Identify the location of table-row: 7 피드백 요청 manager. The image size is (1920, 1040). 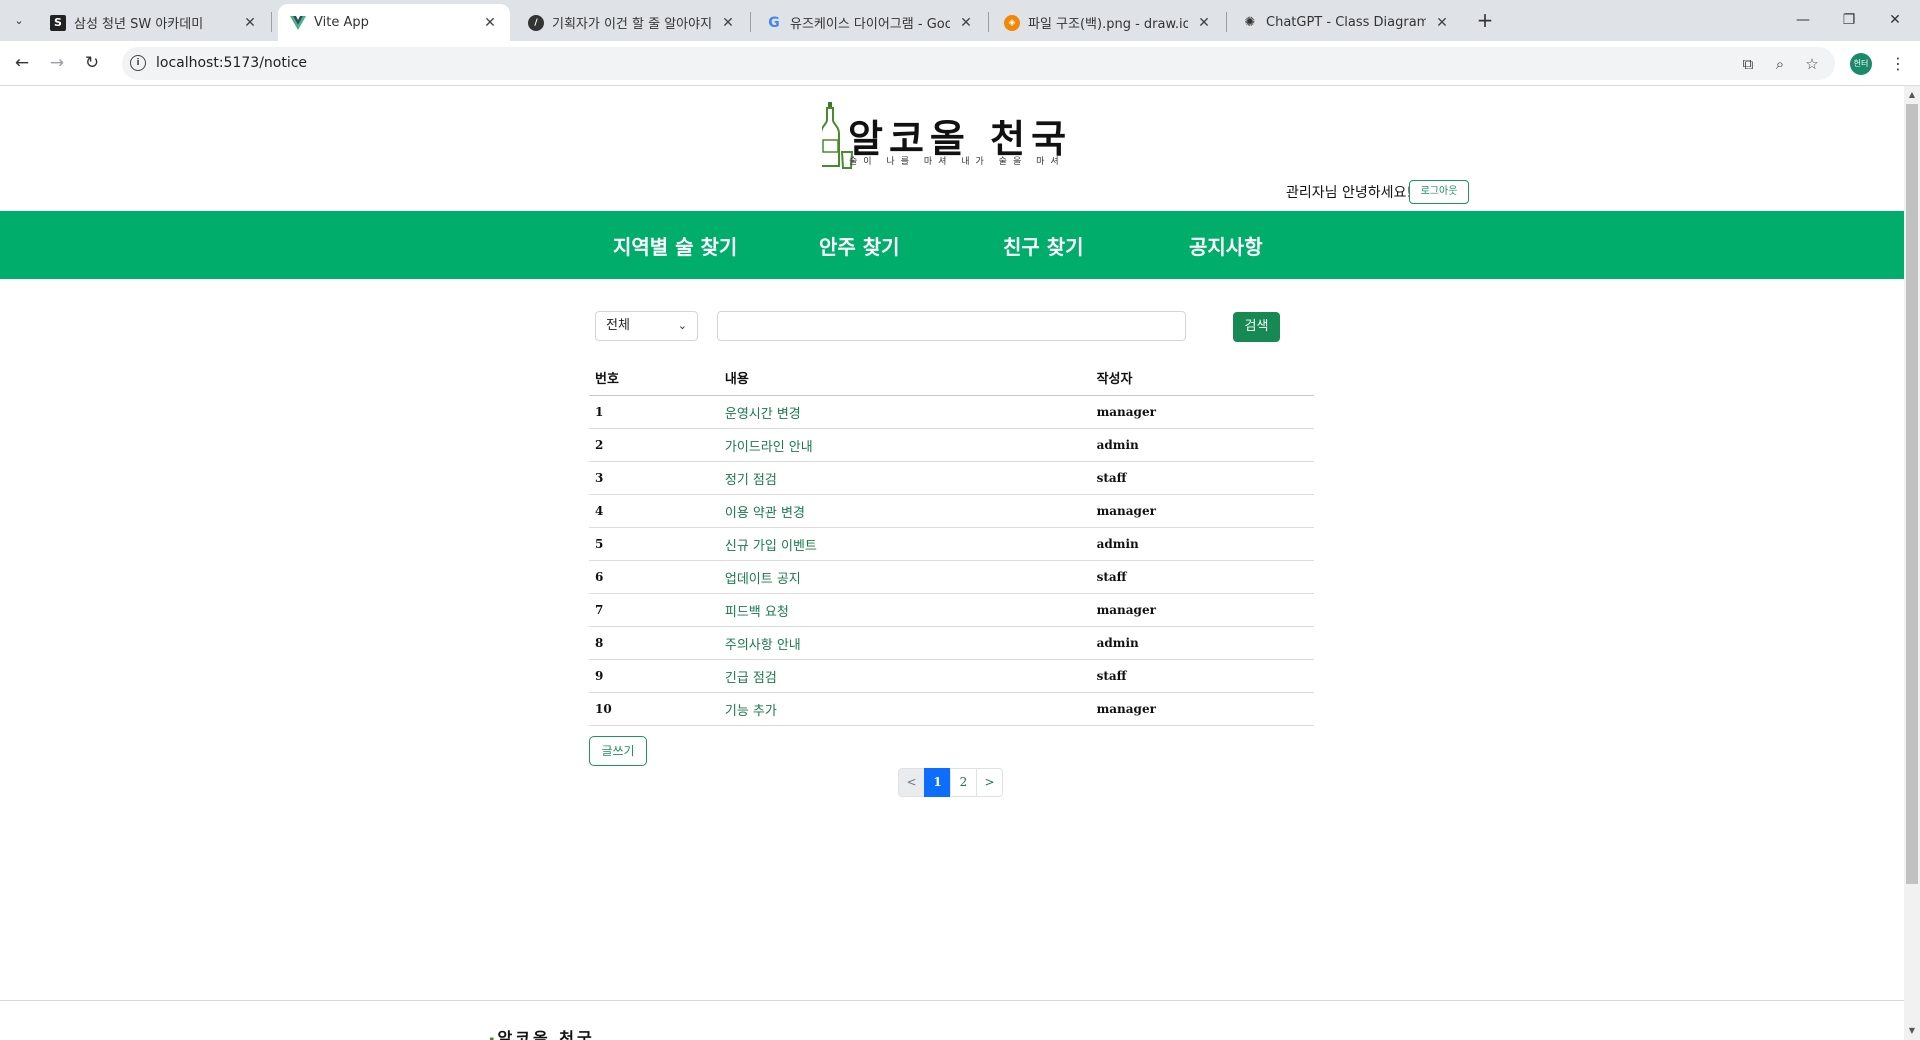
(951, 610).